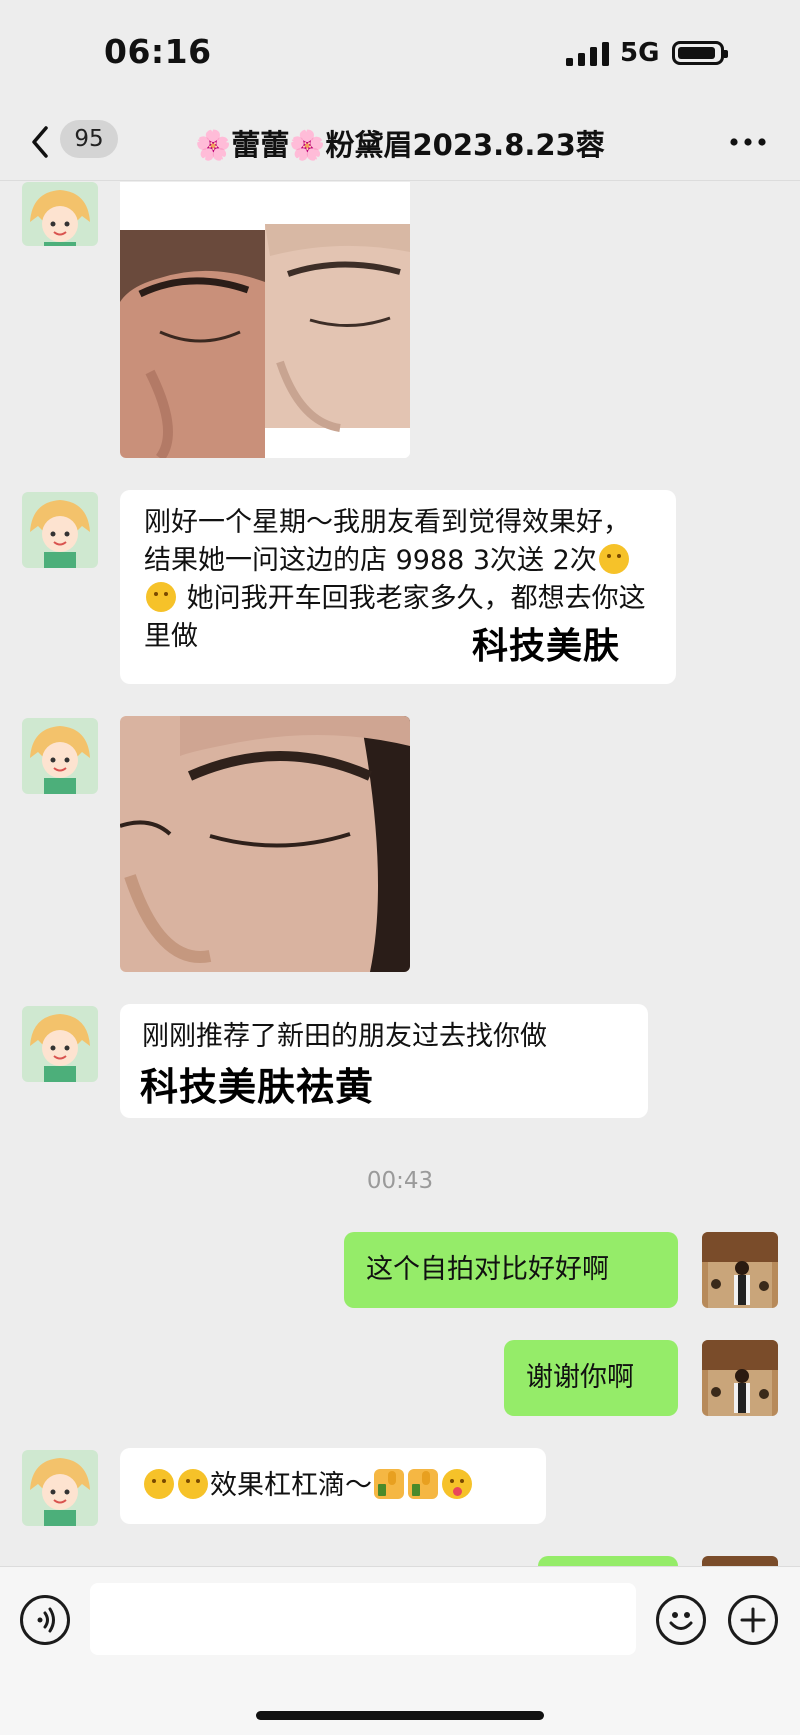 The height and width of the screenshot is (1735, 800). What do you see at coordinates (696, 53) in the screenshot?
I see `battery-level` at bounding box center [696, 53].